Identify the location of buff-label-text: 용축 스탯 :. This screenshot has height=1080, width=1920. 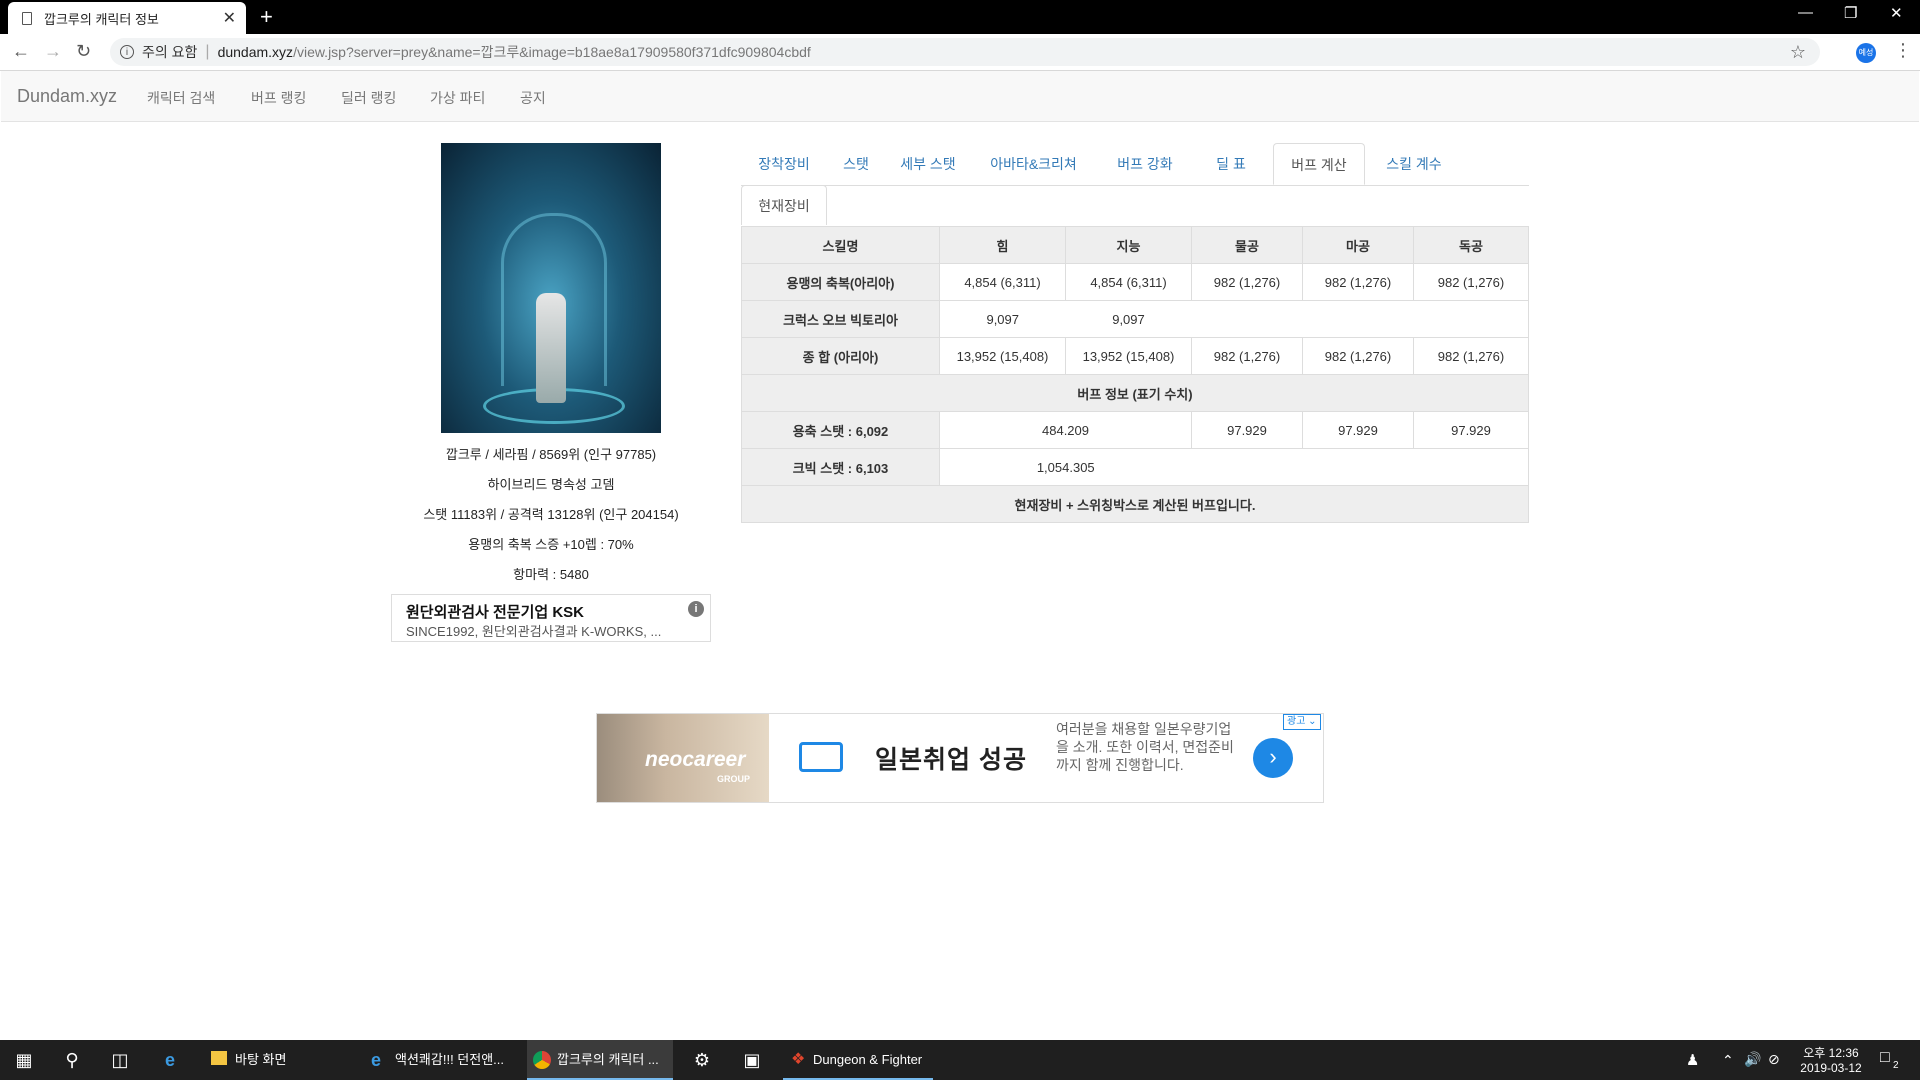
(824, 431).